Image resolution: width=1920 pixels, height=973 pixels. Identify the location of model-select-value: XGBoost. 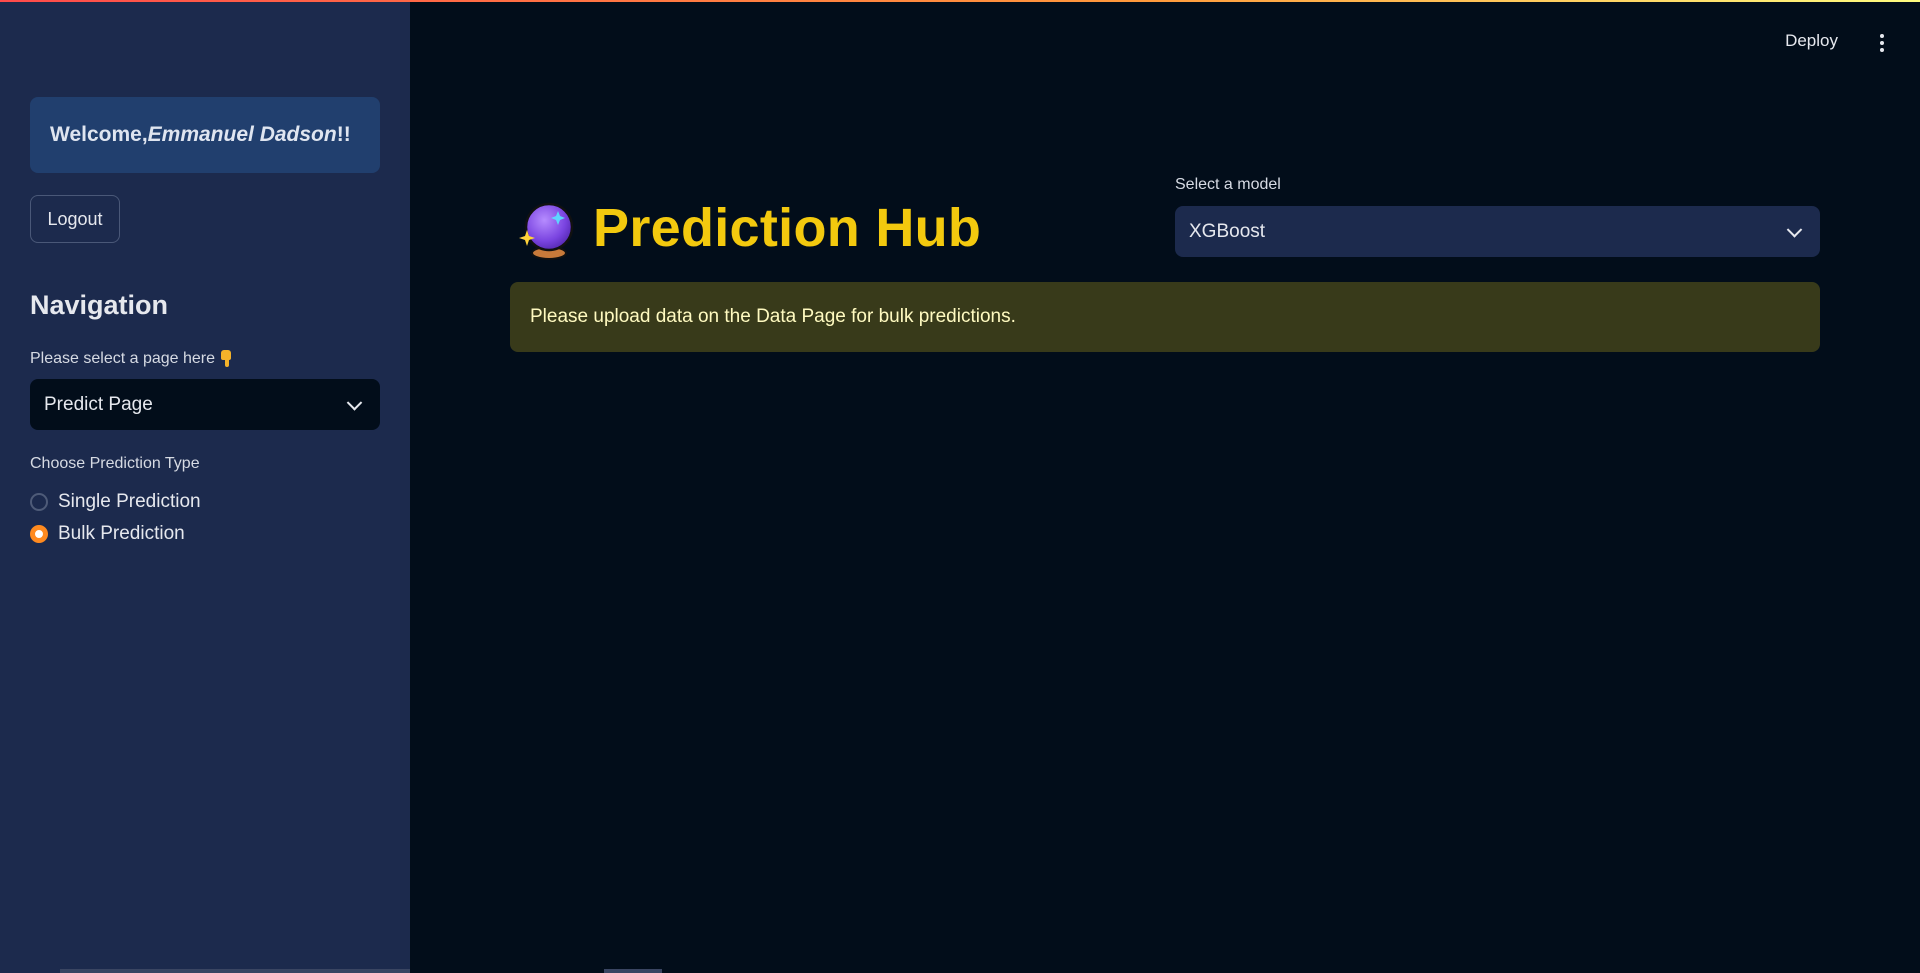
(1227, 231).